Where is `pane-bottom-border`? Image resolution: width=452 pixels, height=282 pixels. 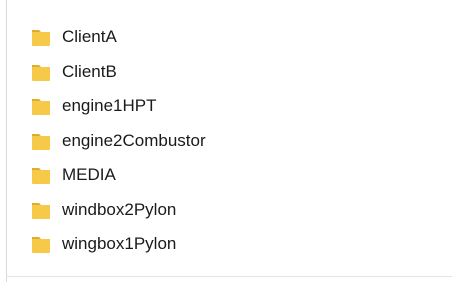 pane-bottom-border is located at coordinates (229, 276).